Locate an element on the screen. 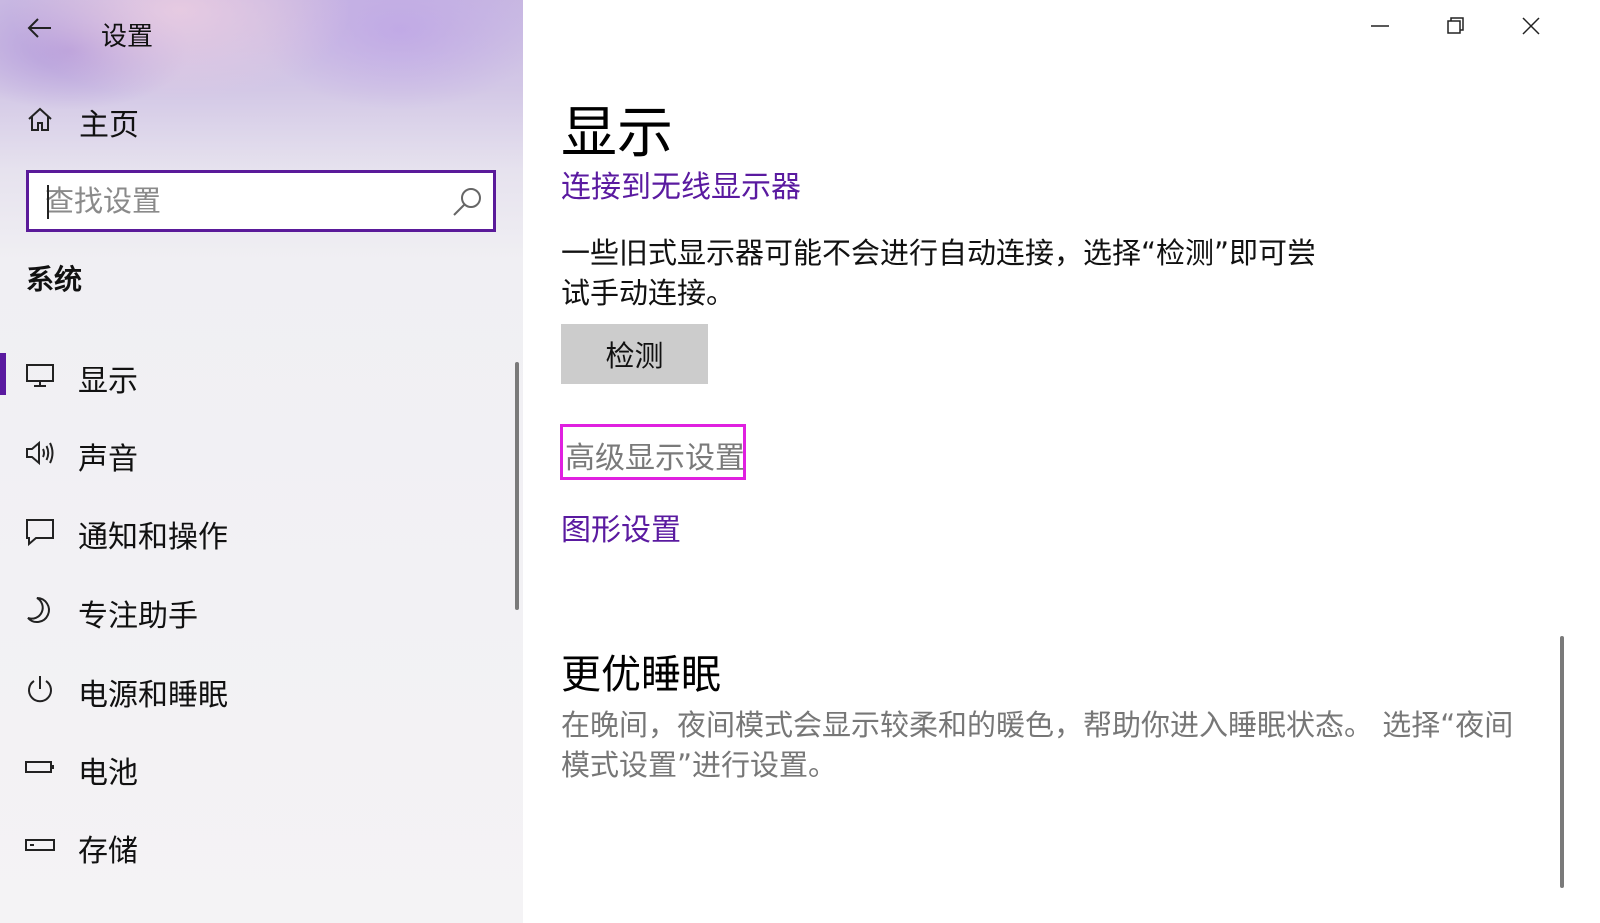  restore-icon is located at coordinates (1455, 25).